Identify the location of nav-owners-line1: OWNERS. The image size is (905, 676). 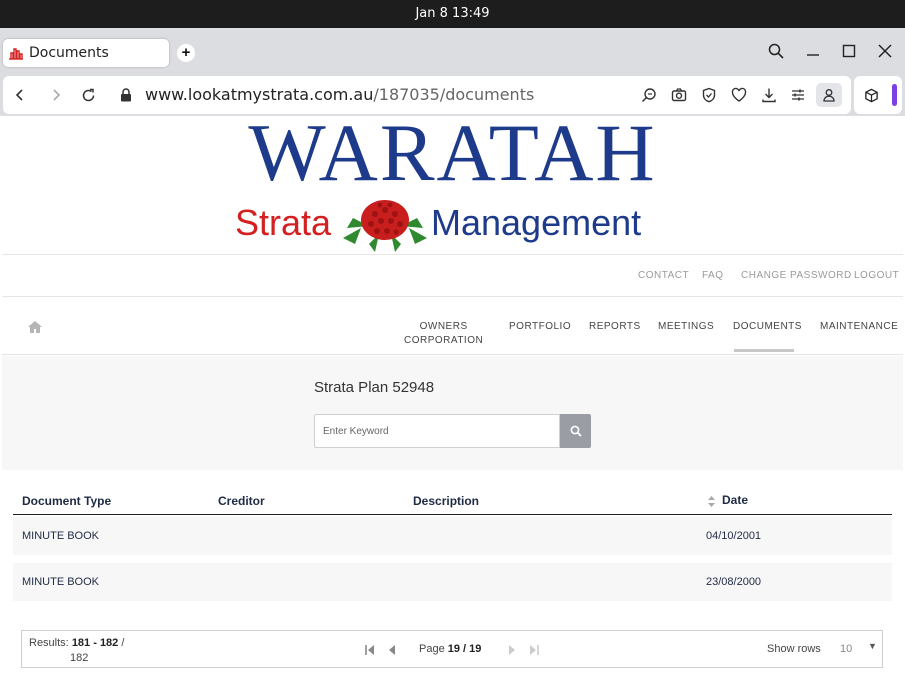
(443, 326).